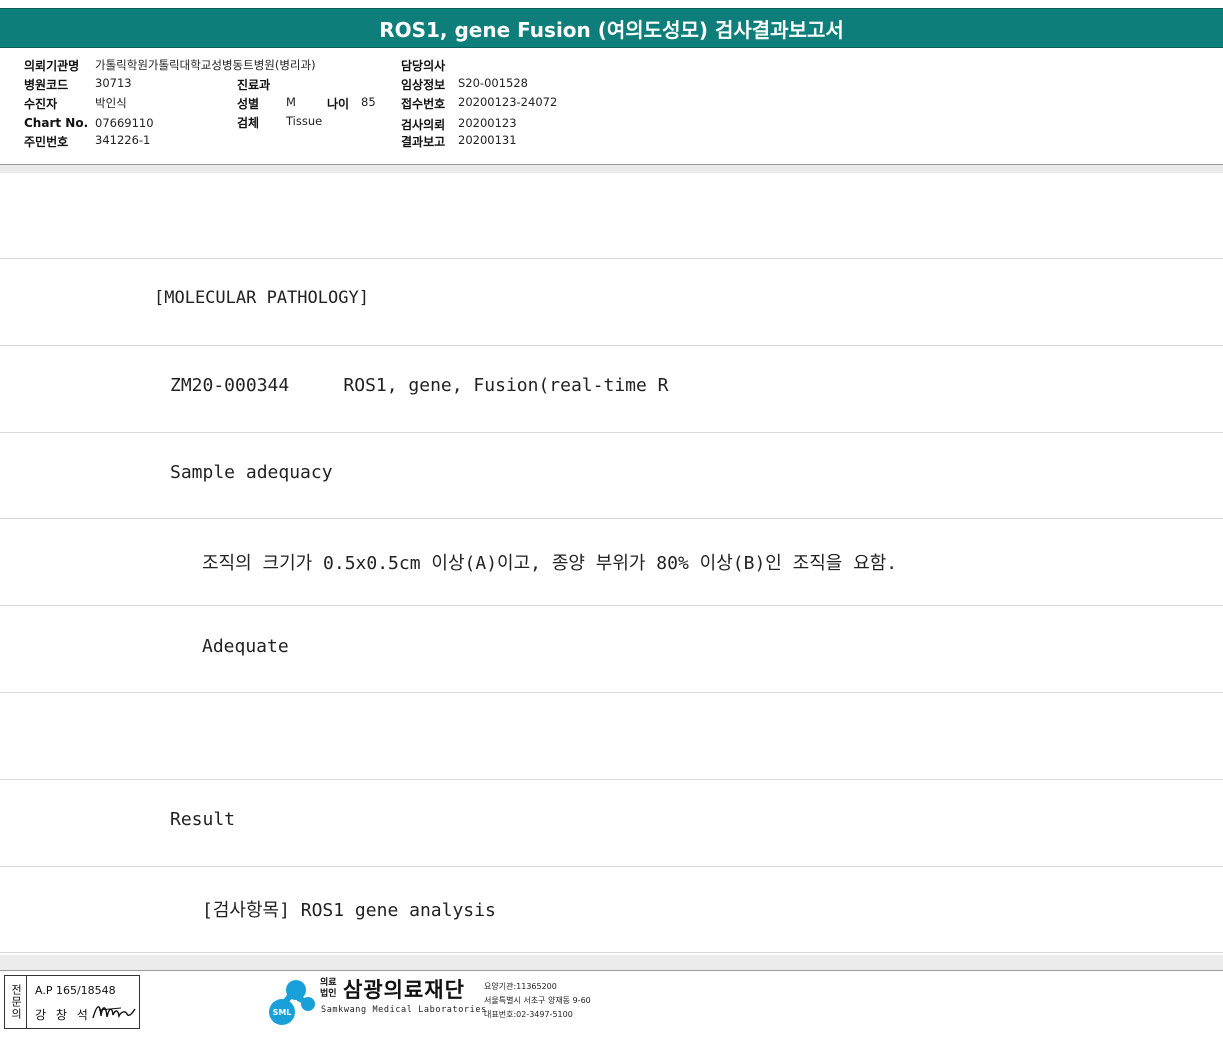 The width and height of the screenshot is (1223, 1040). What do you see at coordinates (528, 1014) in the screenshot?
I see `lab-phone: 대표번호:02-3497-5100` at bounding box center [528, 1014].